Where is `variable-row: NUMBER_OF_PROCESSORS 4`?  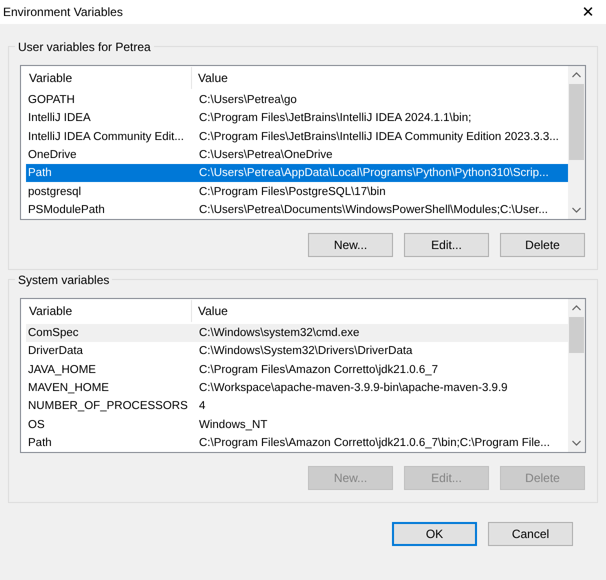
variable-row: NUMBER_OF_PROCESSORS 4 is located at coordinates (297, 406).